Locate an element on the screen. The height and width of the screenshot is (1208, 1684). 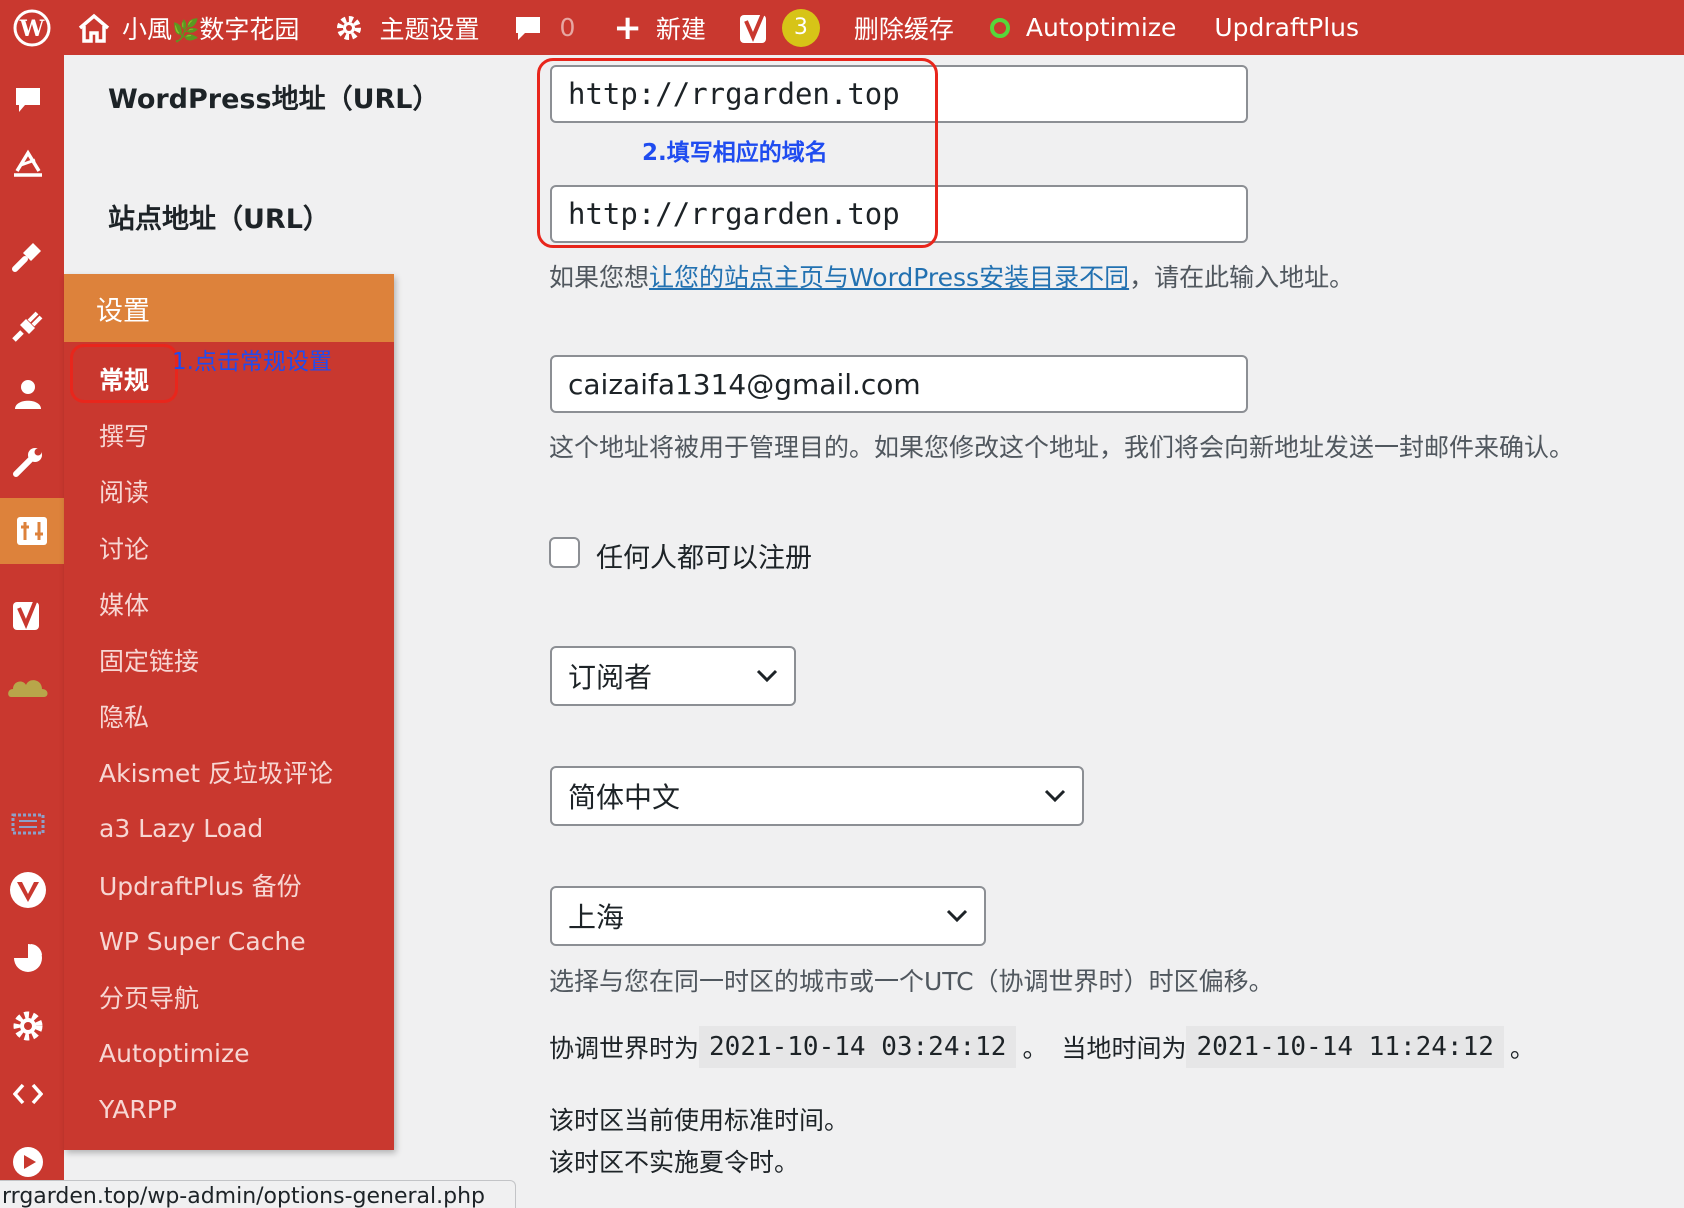
submenu-item-discussion: 讨论 is located at coordinates (124, 548).